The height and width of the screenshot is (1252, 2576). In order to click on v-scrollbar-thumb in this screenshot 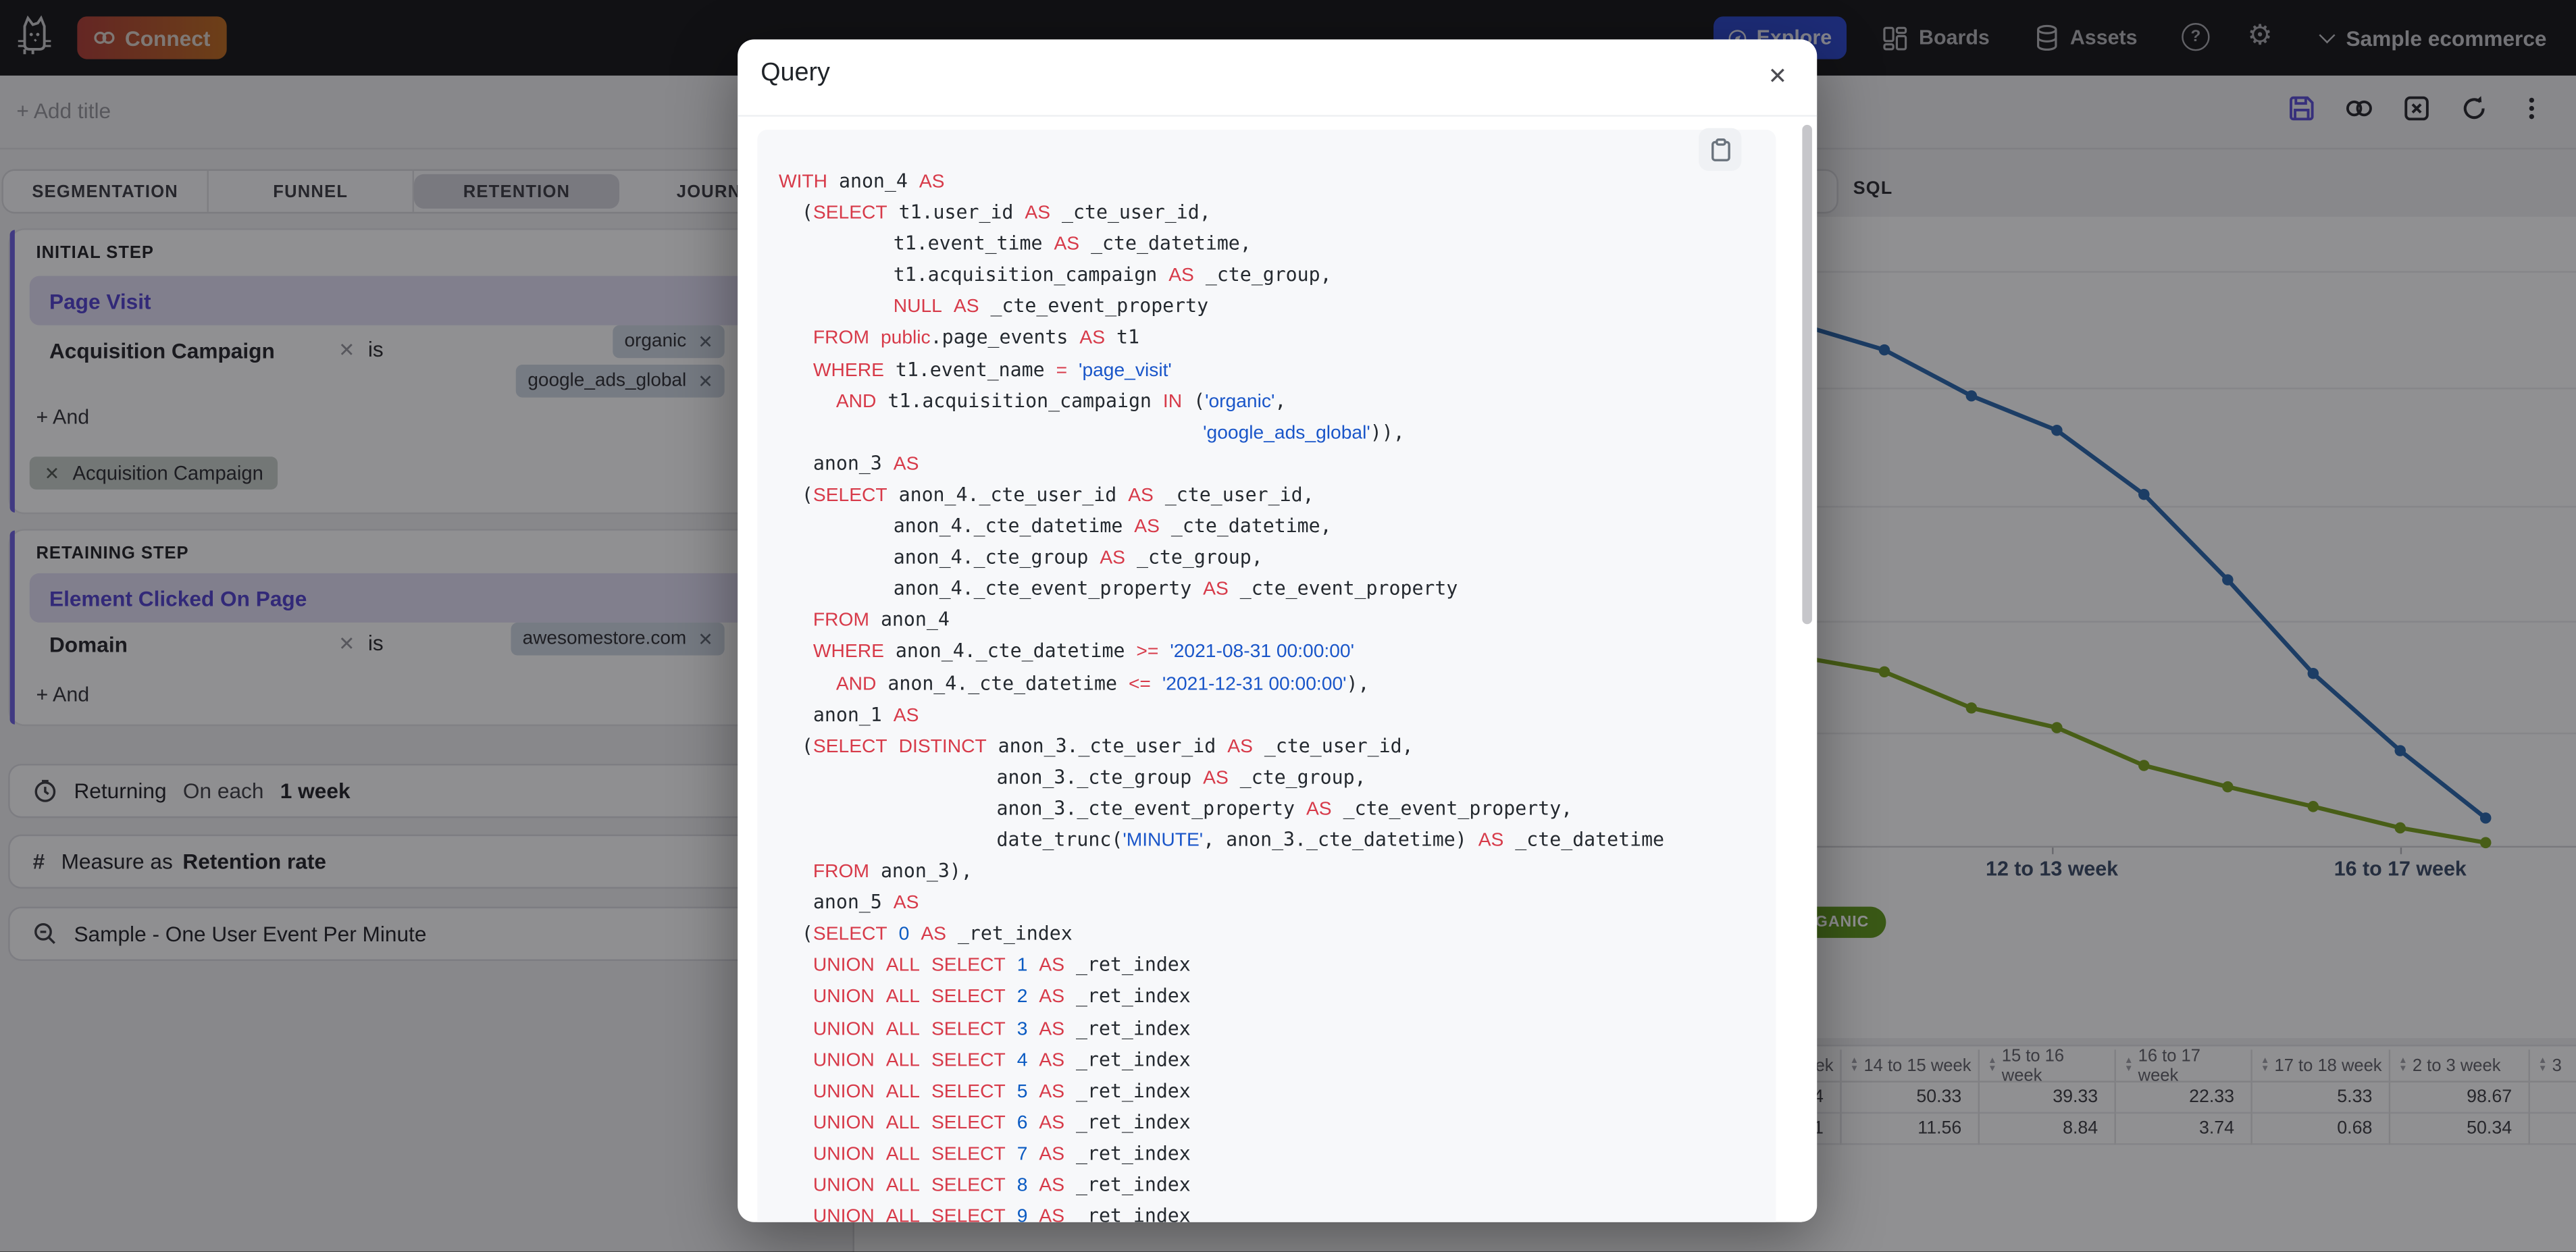, I will do `click(1807, 374)`.